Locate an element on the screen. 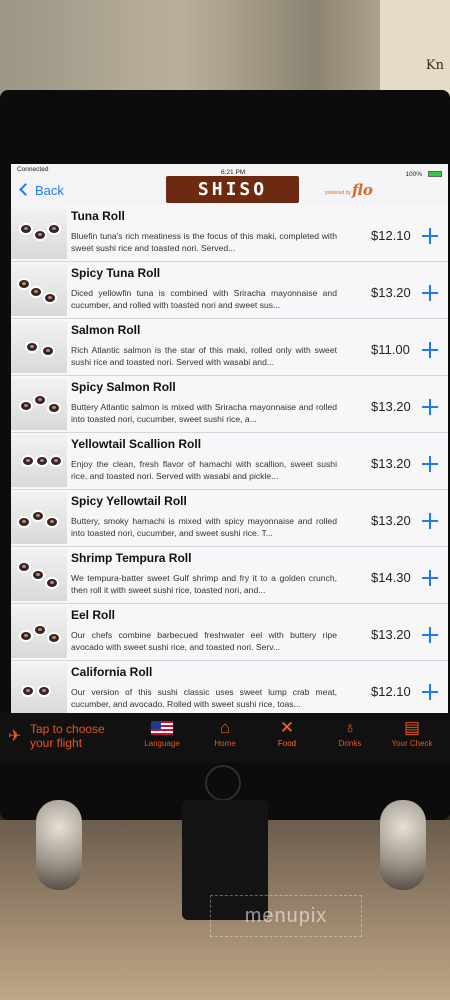 The width and height of the screenshot is (450, 1000). item-name: Spicy Salmon Roll is located at coordinates (123, 387).